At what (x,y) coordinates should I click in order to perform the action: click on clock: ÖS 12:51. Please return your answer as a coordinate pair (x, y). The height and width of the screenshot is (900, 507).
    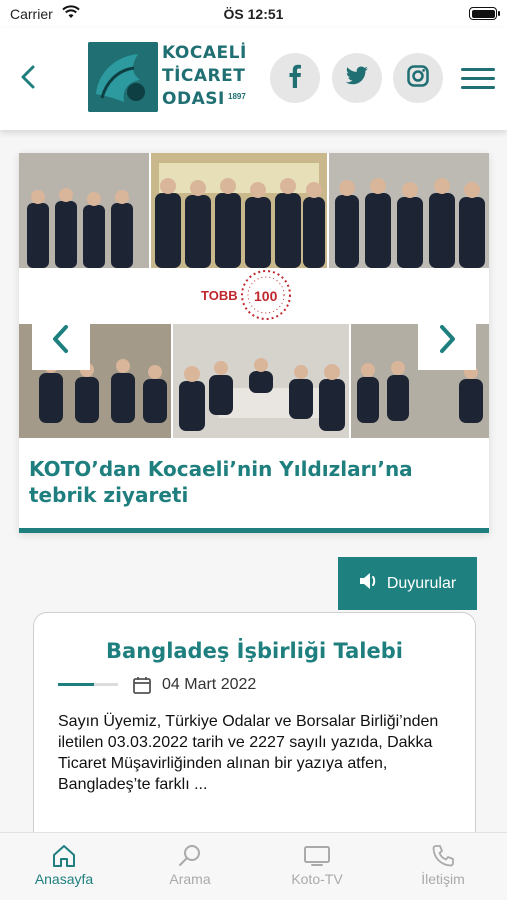
    Looking at the image, I should click on (253, 14).